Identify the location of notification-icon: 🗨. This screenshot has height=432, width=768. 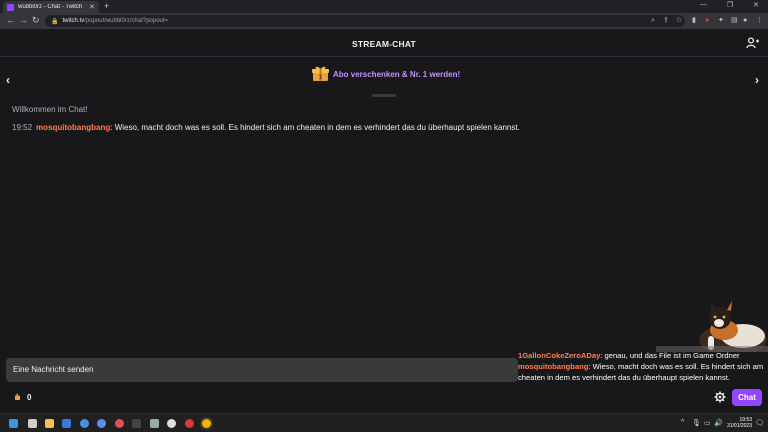
(759, 423).